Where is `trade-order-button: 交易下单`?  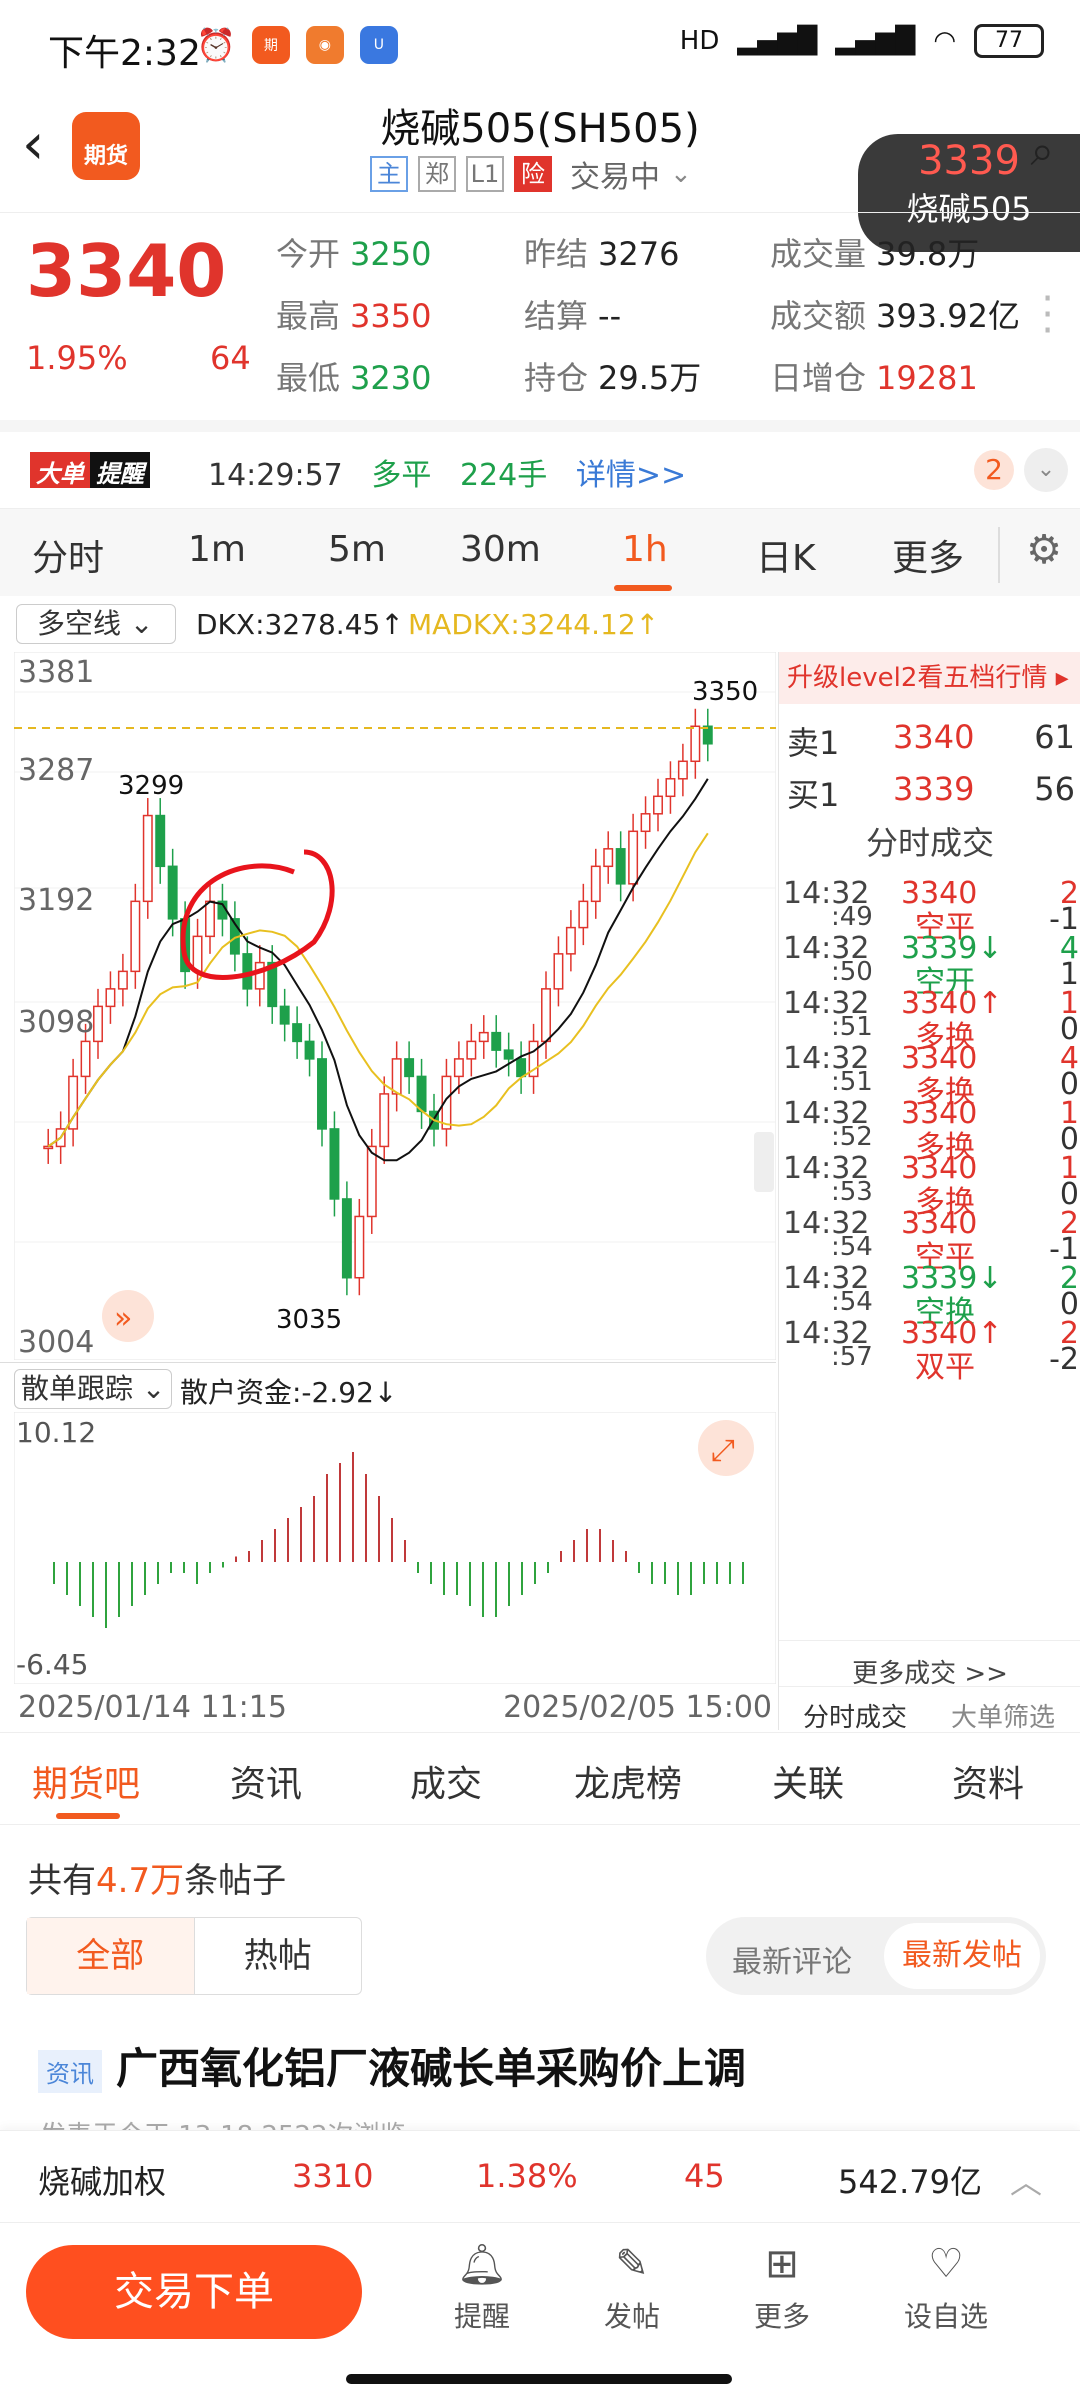
trade-order-button: 交易下单 is located at coordinates (194, 2292).